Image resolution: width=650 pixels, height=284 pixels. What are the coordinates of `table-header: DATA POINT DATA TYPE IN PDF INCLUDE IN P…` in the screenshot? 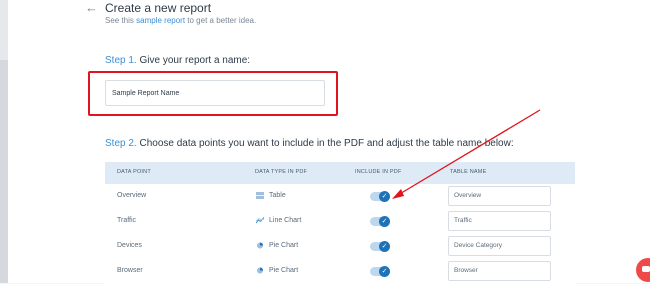 It's located at (340, 173).